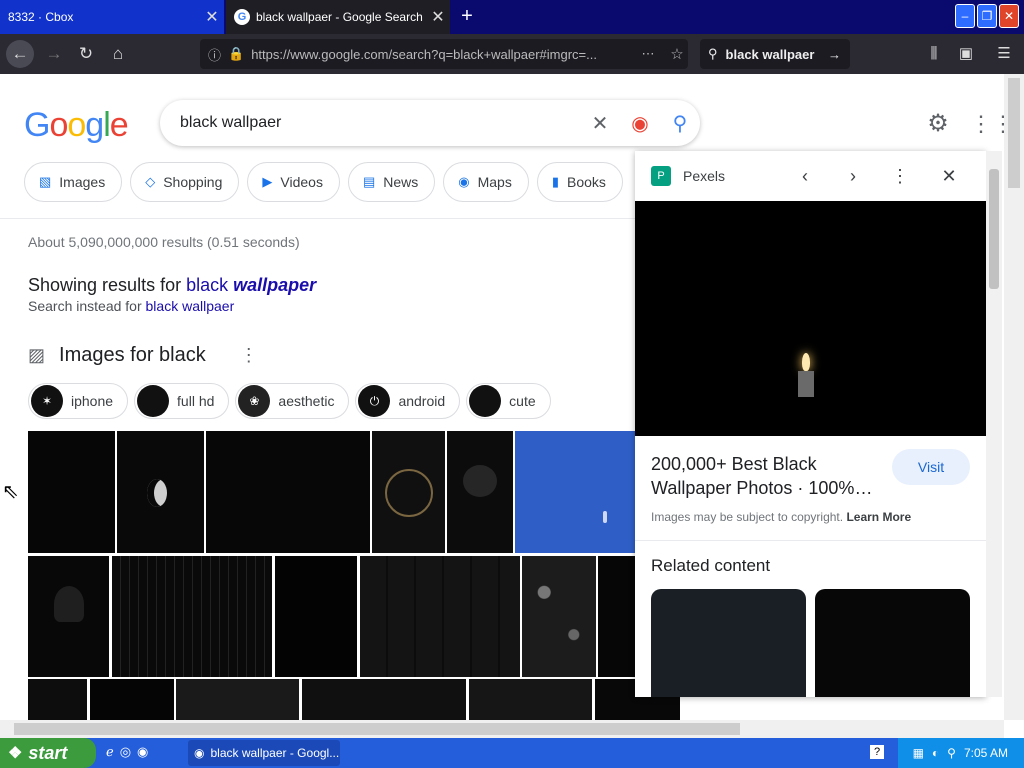 The height and width of the screenshot is (768, 1024). Describe the element at coordinates (877, 752) in the screenshot. I see `help-icon: ?` at that location.